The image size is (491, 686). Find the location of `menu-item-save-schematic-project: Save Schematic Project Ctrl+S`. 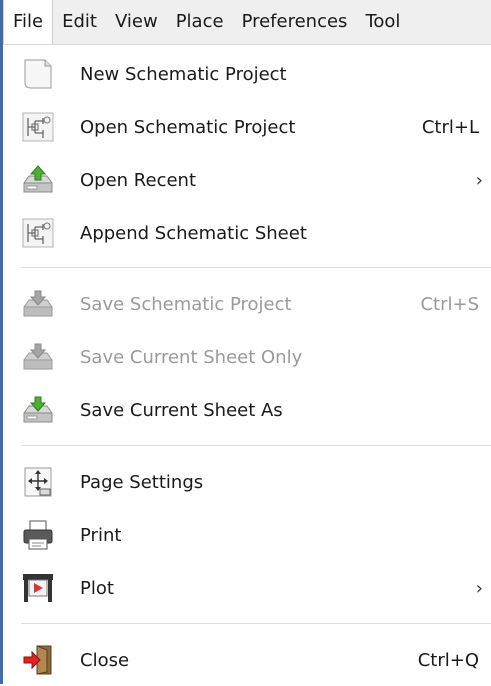

menu-item-save-schematic-project: Save Schematic Project Ctrl+S is located at coordinates (247, 304).